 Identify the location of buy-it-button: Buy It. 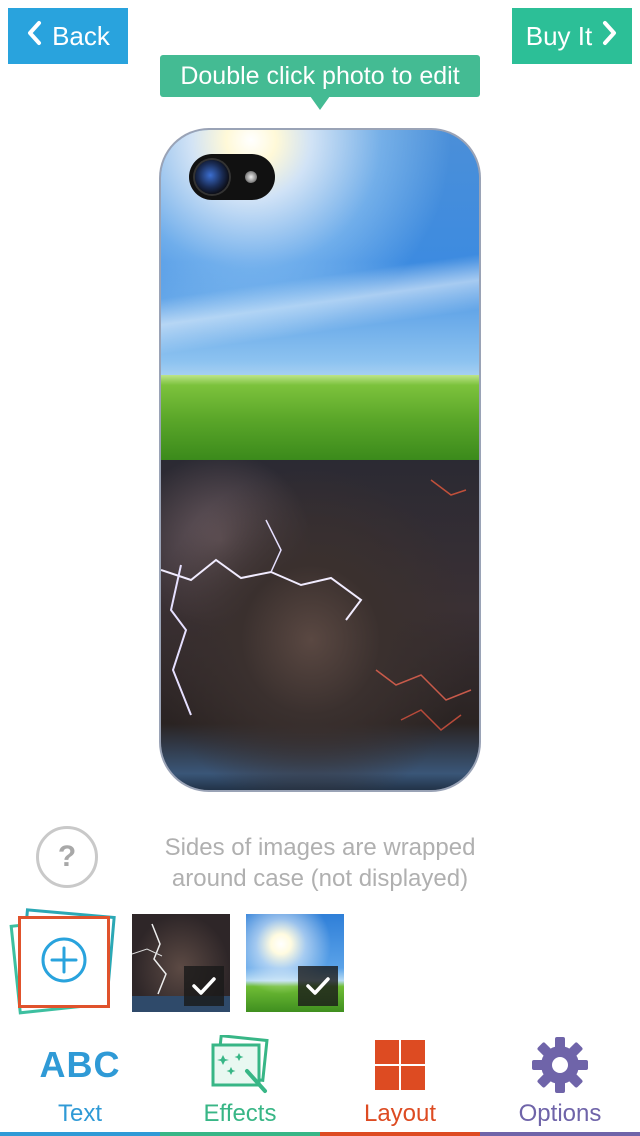
(572, 36).